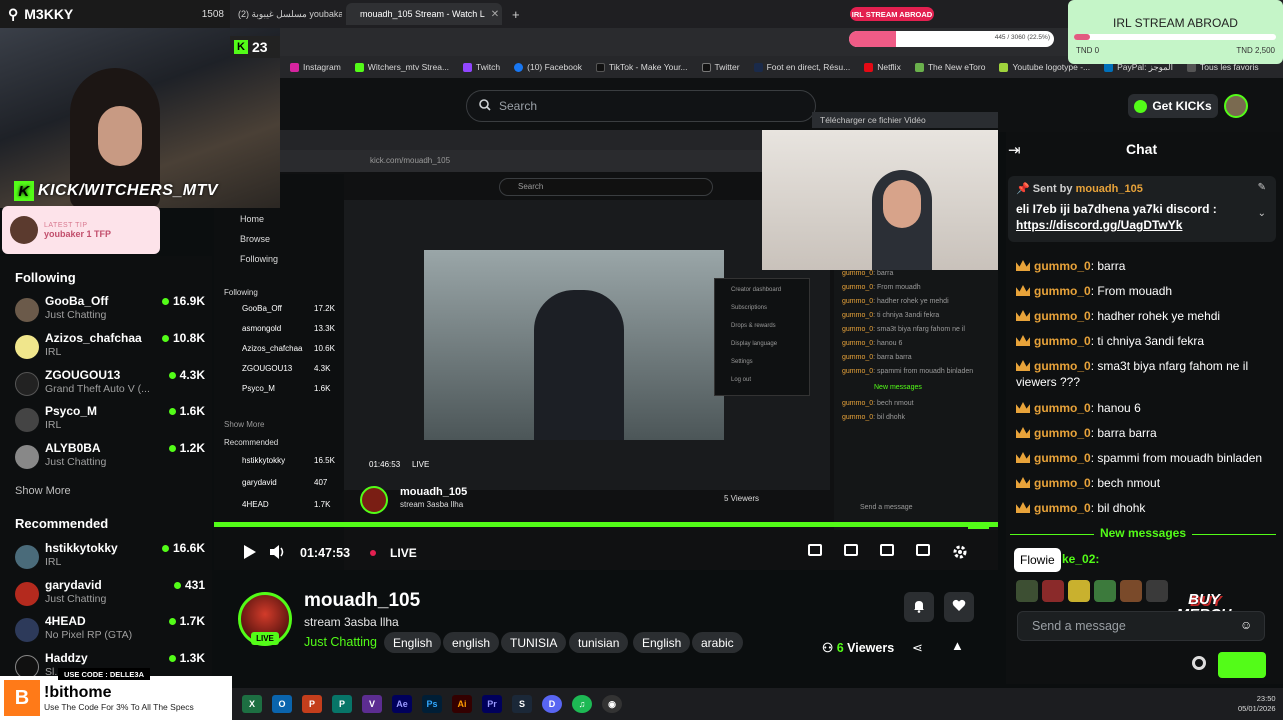 This screenshot has width=1283, height=720. What do you see at coordinates (1262, 187) in the screenshot?
I see `unpin-icon: ✎` at bounding box center [1262, 187].